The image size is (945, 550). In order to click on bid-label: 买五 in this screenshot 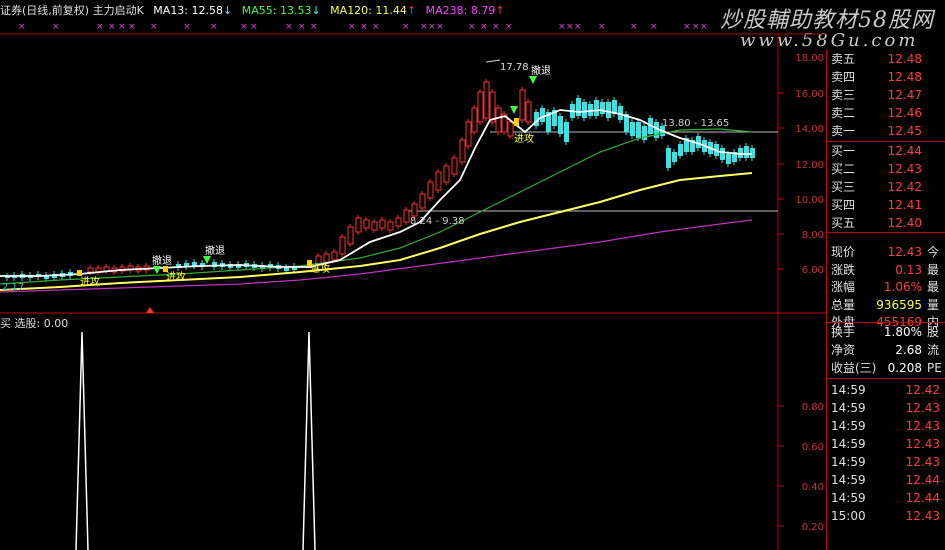, I will do `click(843, 223)`.